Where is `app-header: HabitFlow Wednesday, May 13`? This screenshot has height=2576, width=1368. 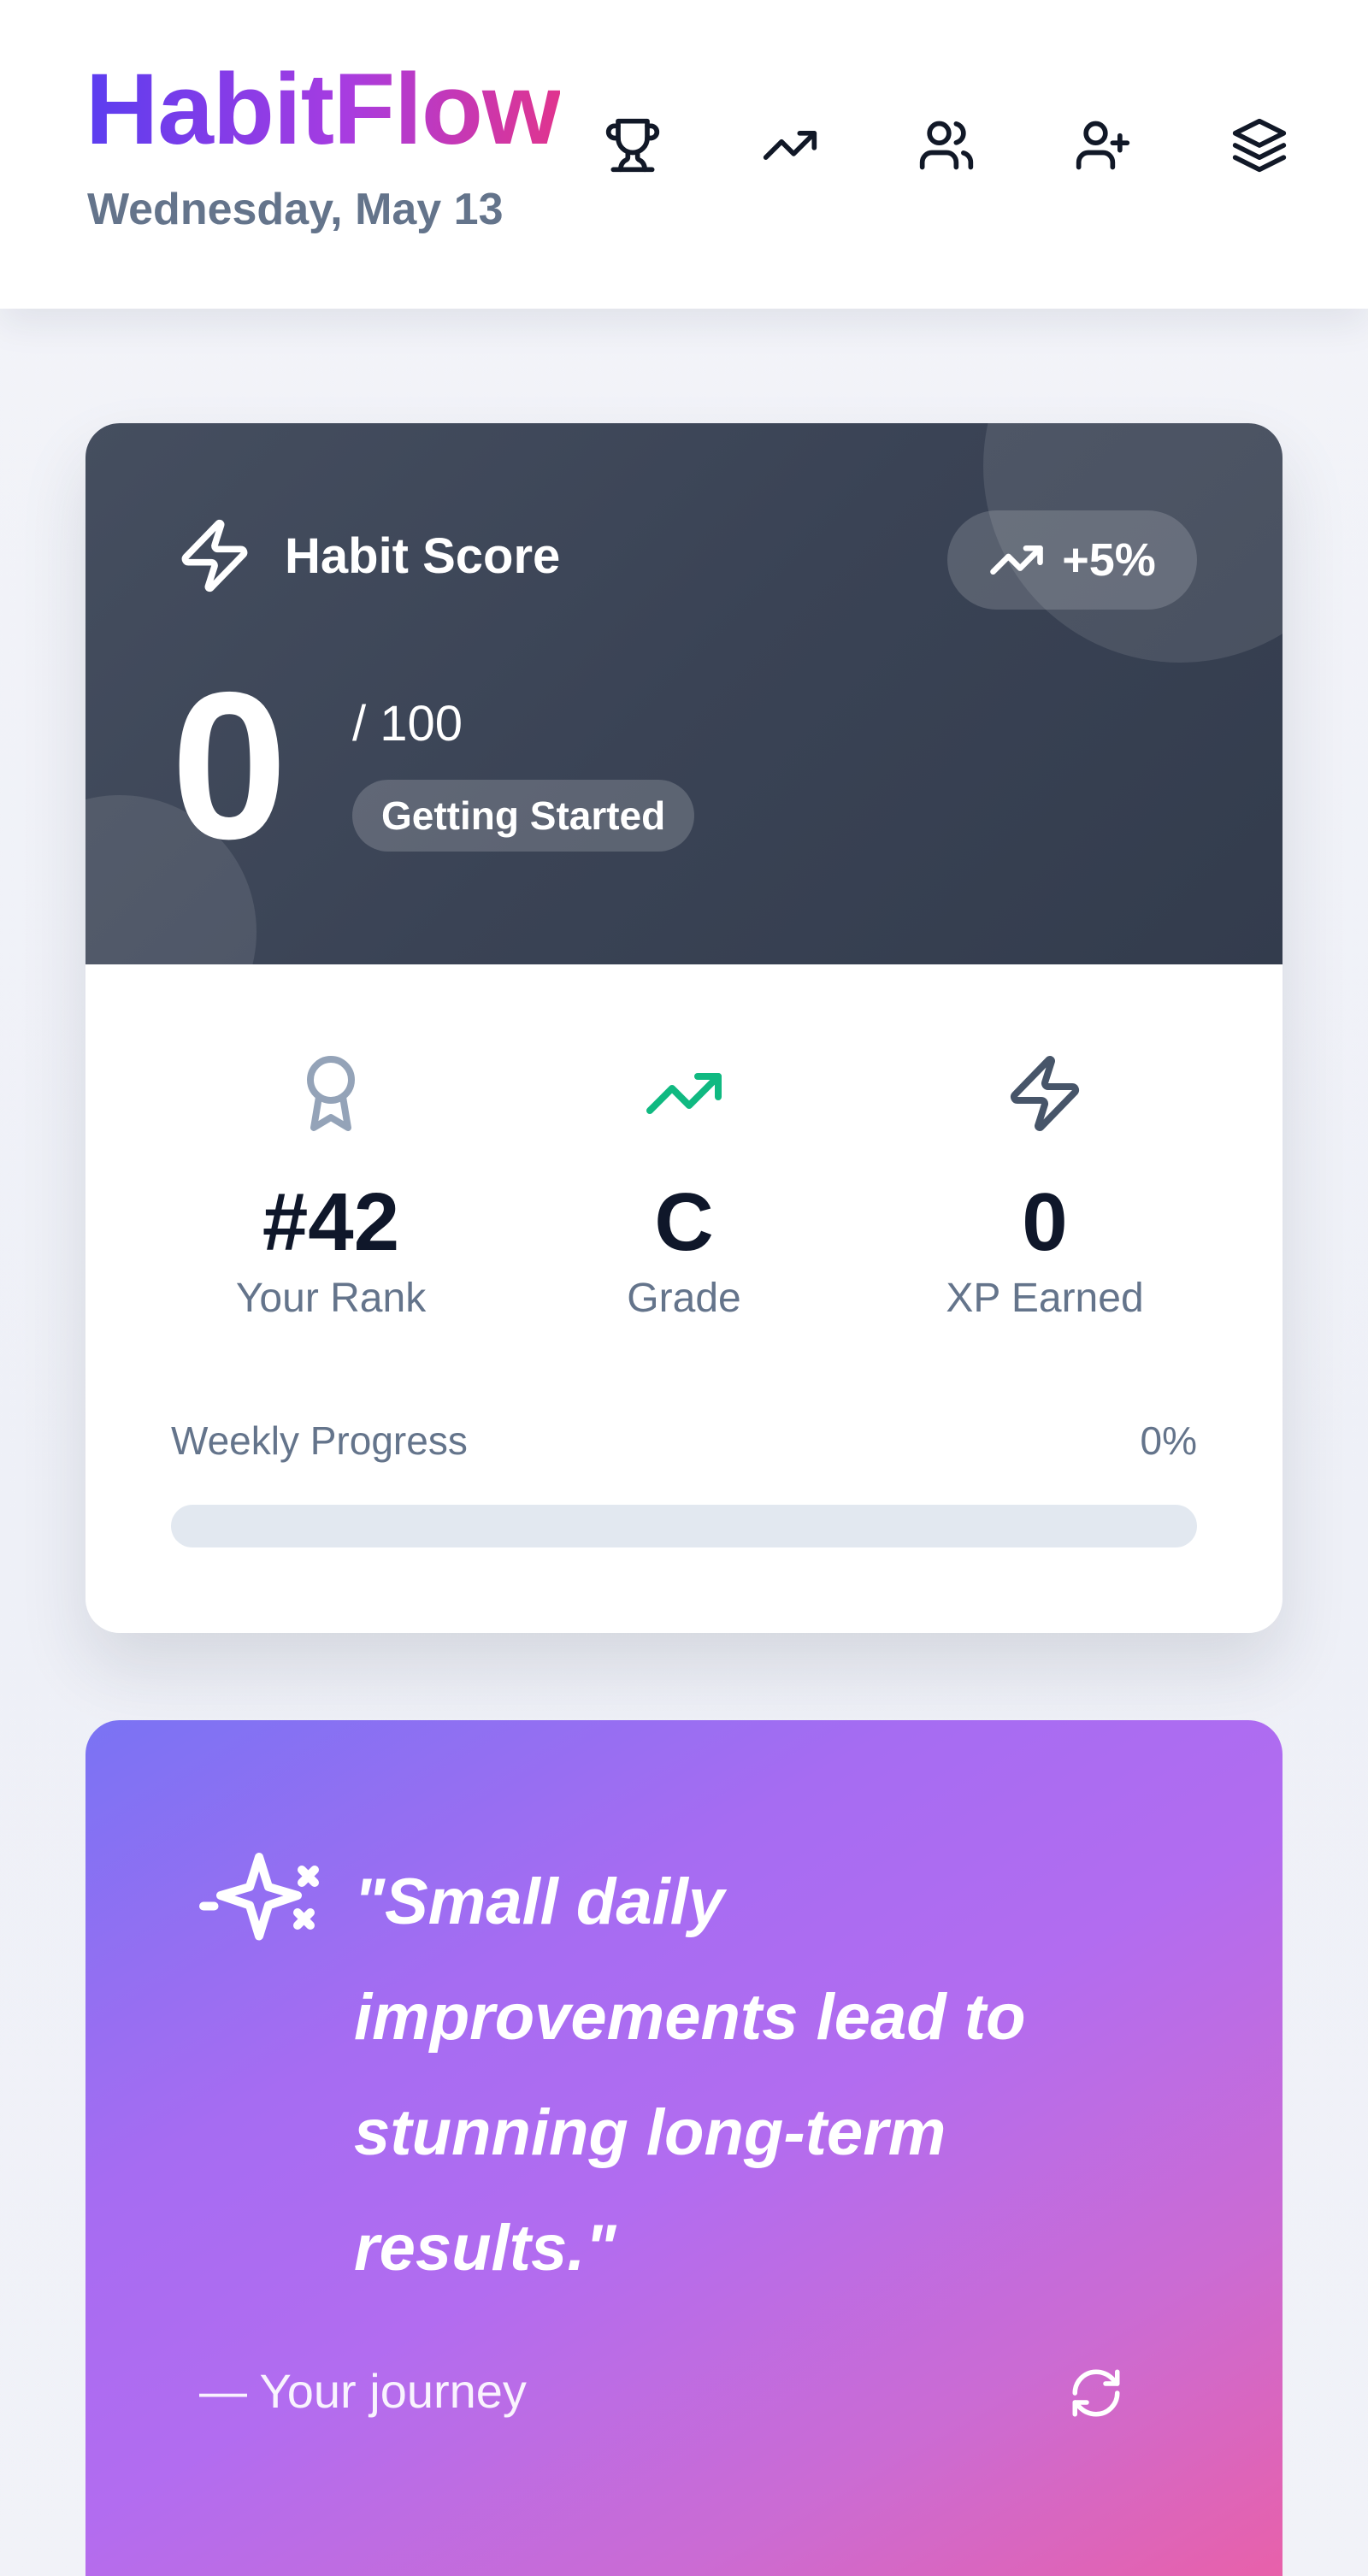
app-header: HabitFlow Wednesday, May 13 is located at coordinates (684, 154).